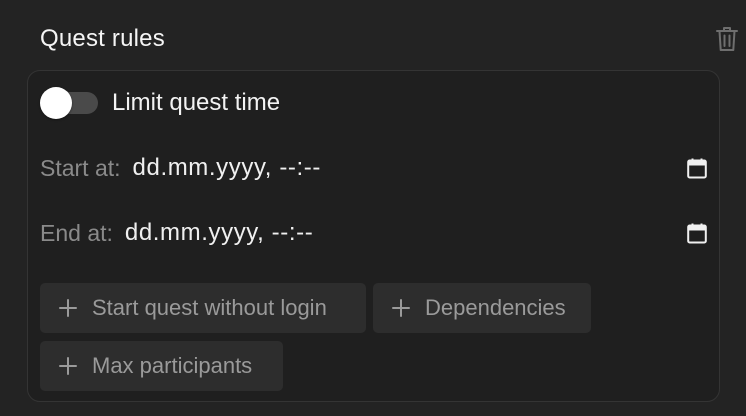 This screenshot has width=746, height=416. What do you see at coordinates (196, 102) in the screenshot?
I see `limit-quest-time-label: Limit quest time` at bounding box center [196, 102].